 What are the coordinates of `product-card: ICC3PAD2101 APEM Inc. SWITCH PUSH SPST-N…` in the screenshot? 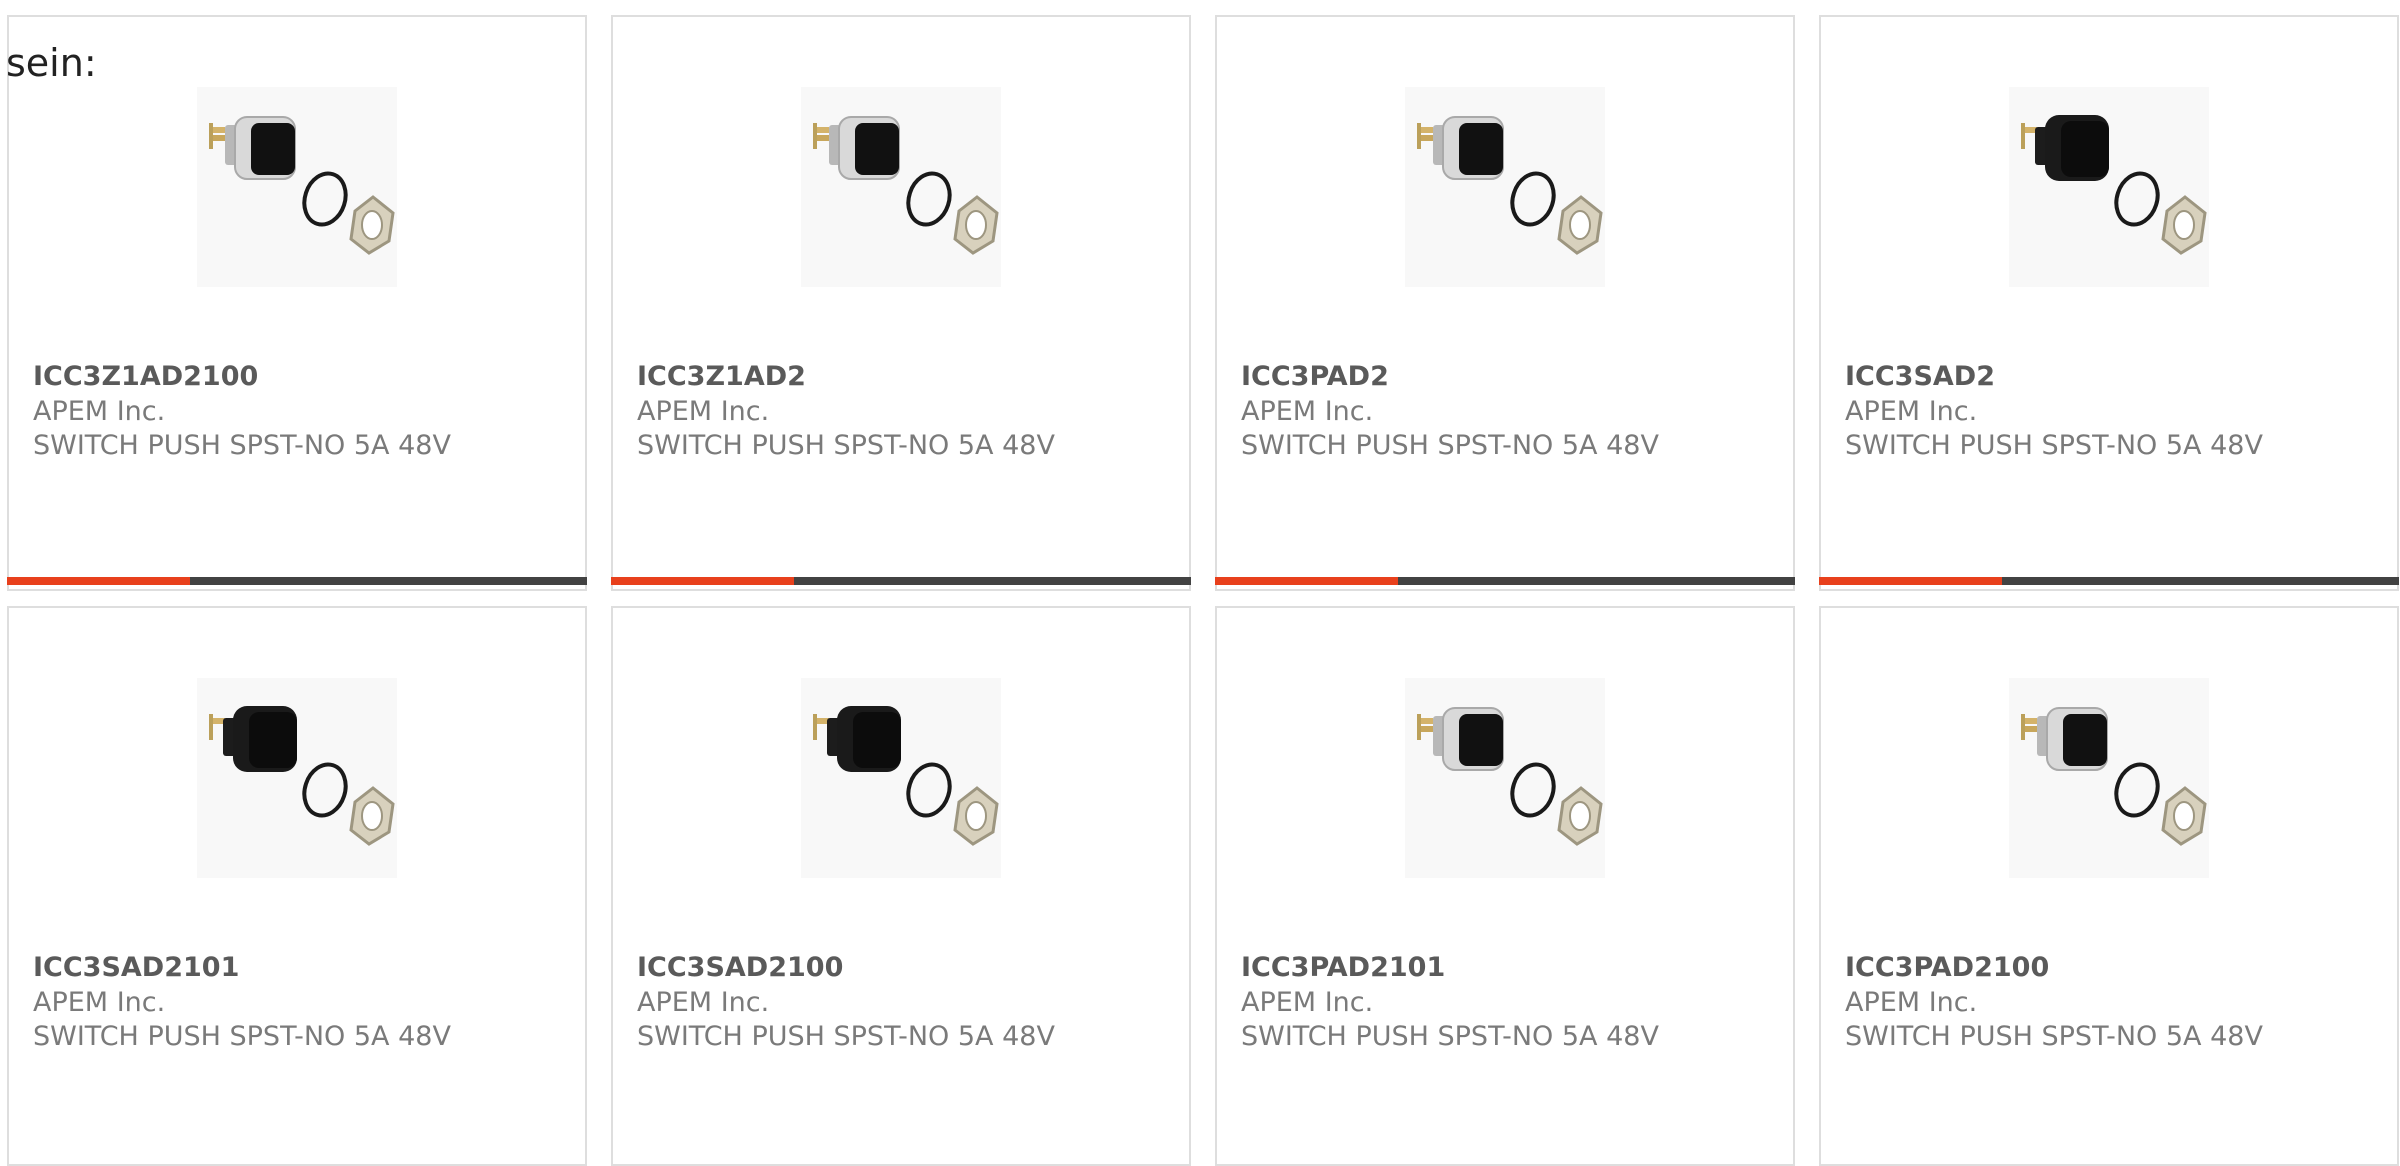 It's located at (1505, 886).